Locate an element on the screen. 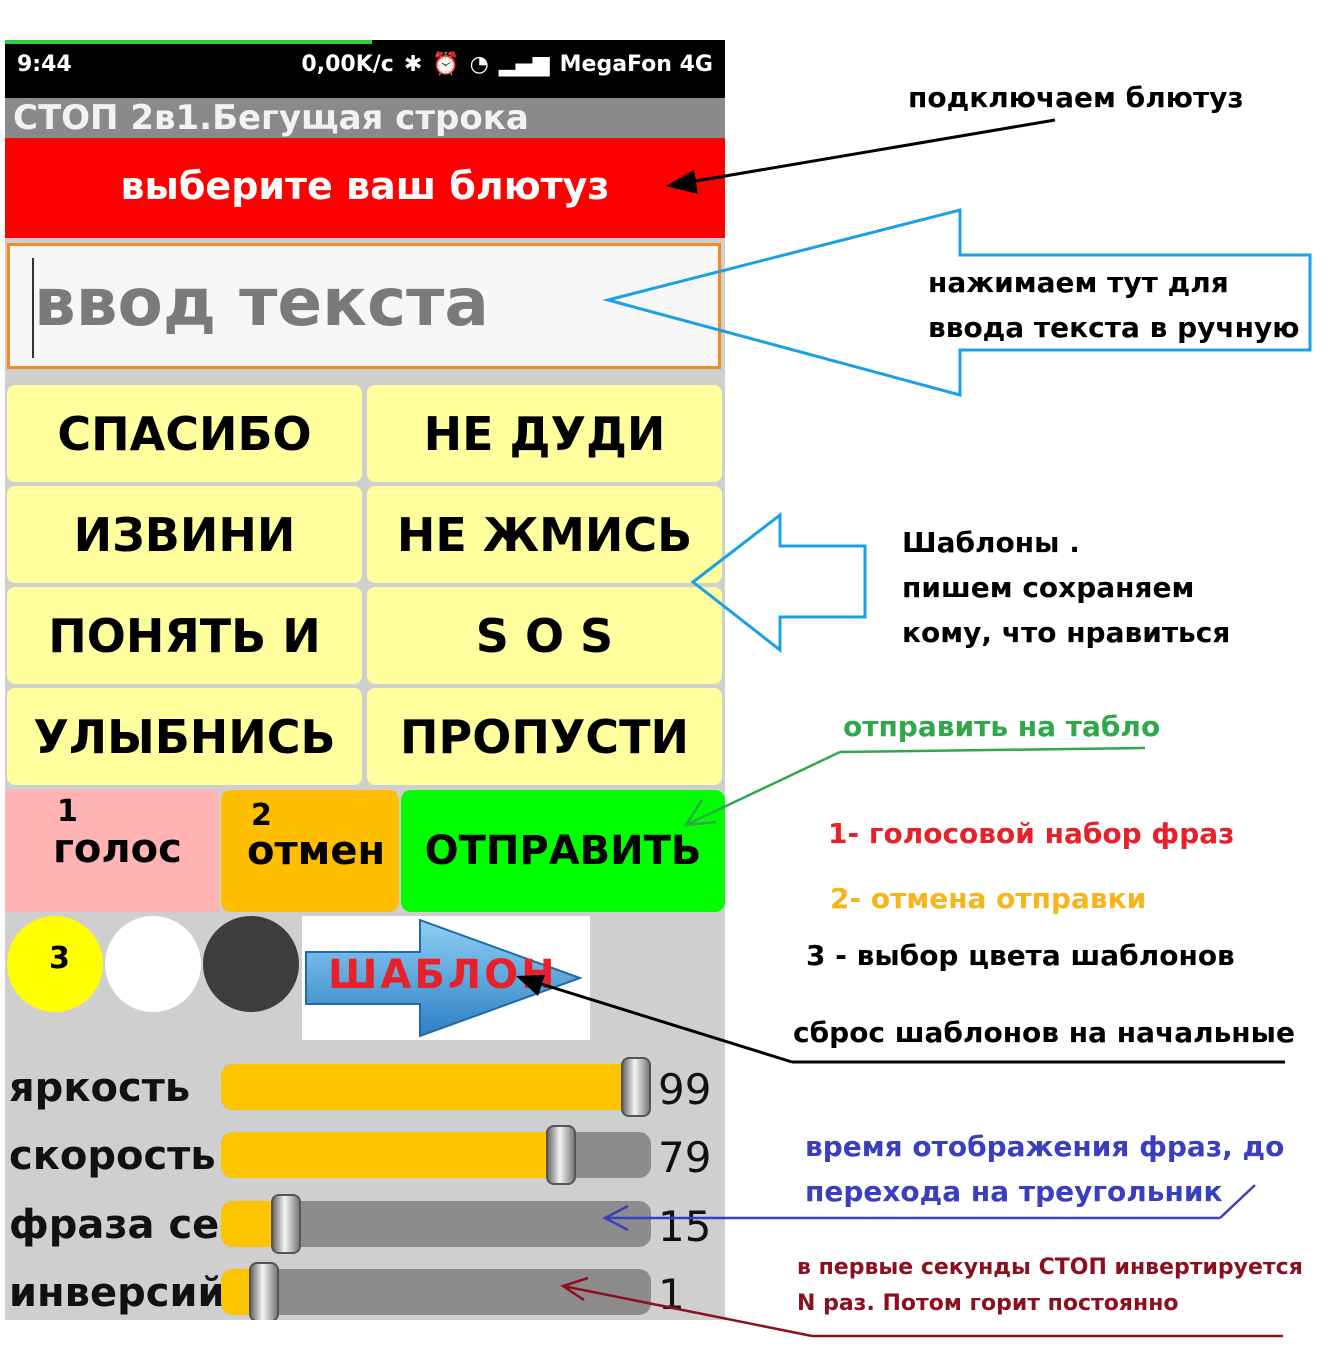 Image resolution: width=1339 pixels, height=1358 pixels. note-input-line2: ввода текста в ручную is located at coordinates (1114, 327).